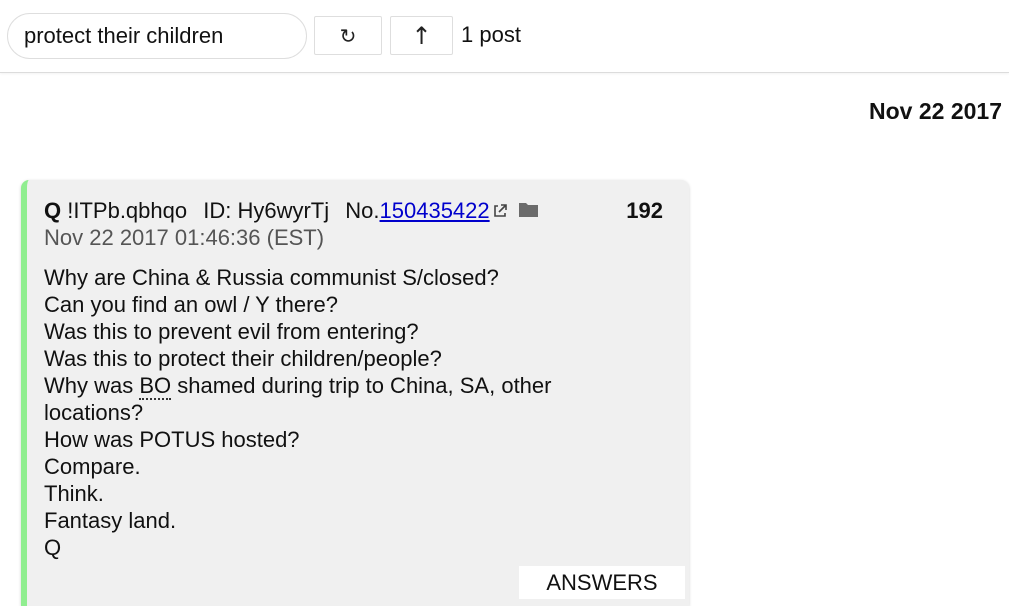  What do you see at coordinates (92, 385) in the screenshot?
I see `post-line-text: Why was` at bounding box center [92, 385].